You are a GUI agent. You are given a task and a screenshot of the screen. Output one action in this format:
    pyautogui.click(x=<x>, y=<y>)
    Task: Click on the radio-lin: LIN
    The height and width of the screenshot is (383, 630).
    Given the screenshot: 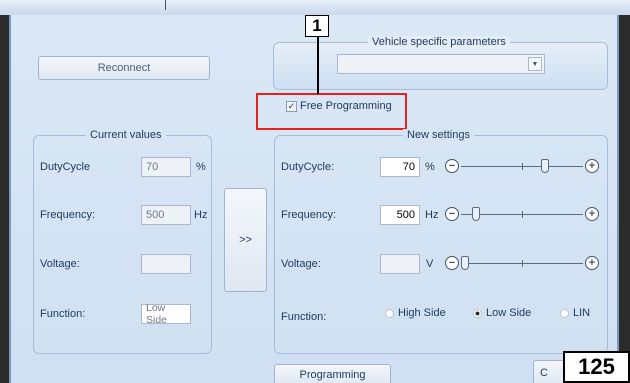 What is the action you would take?
    pyautogui.click(x=575, y=313)
    